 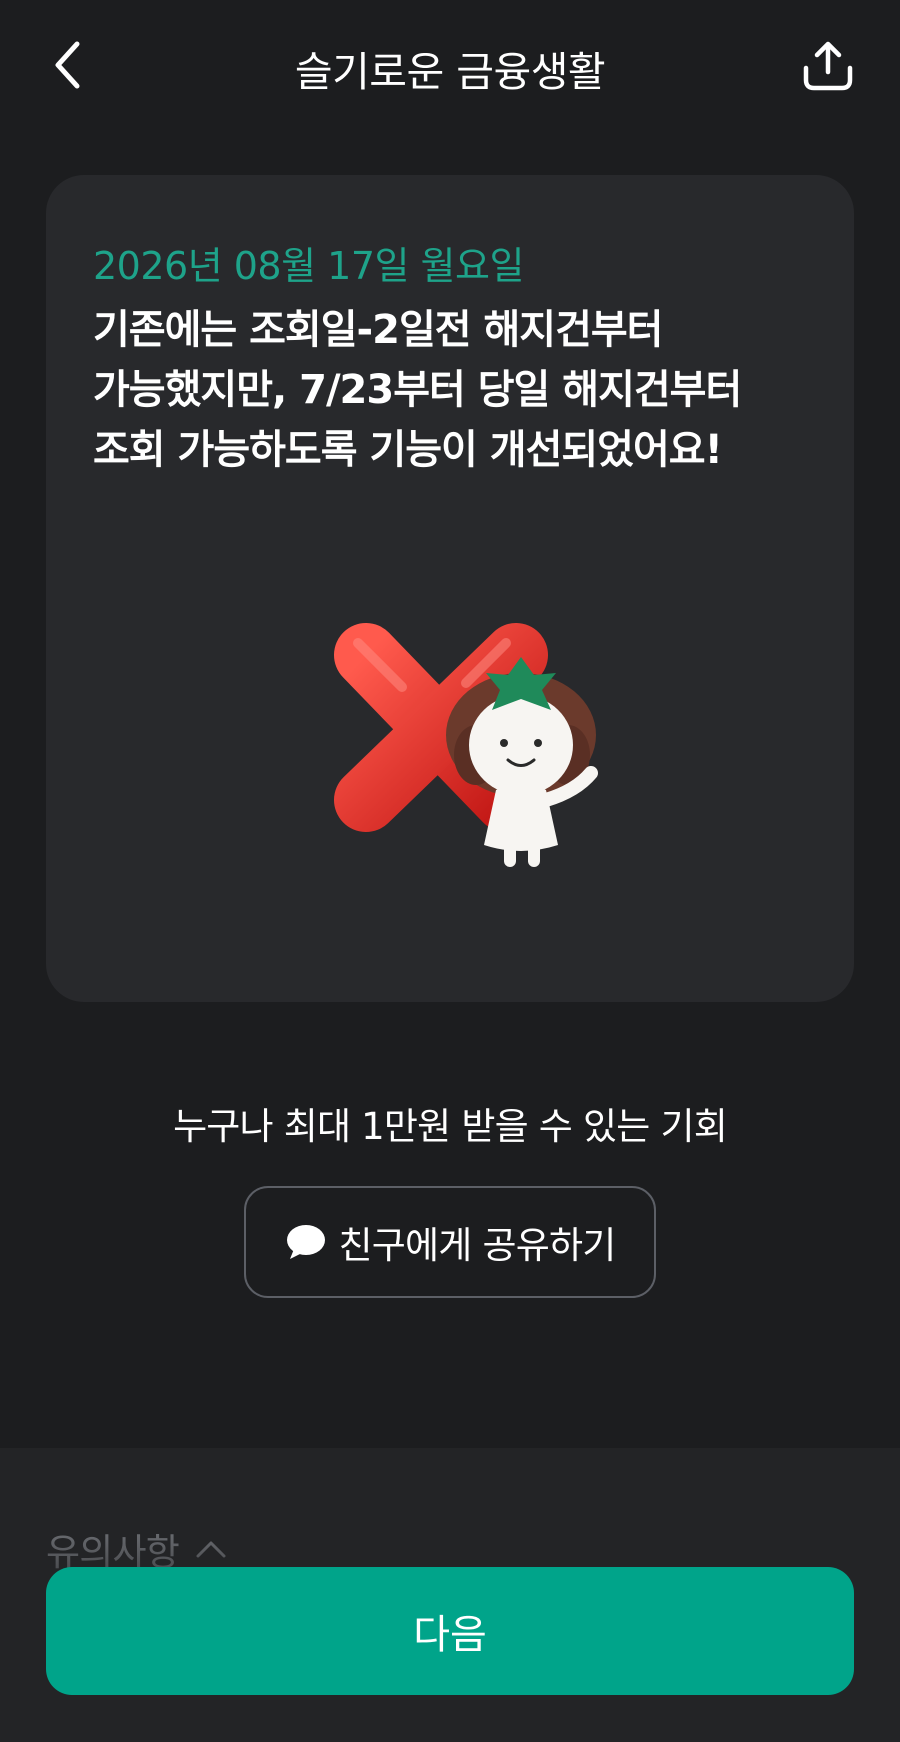 What do you see at coordinates (477, 1245) in the screenshot?
I see `share-to-friend-label: 친구에게 공유하기` at bounding box center [477, 1245].